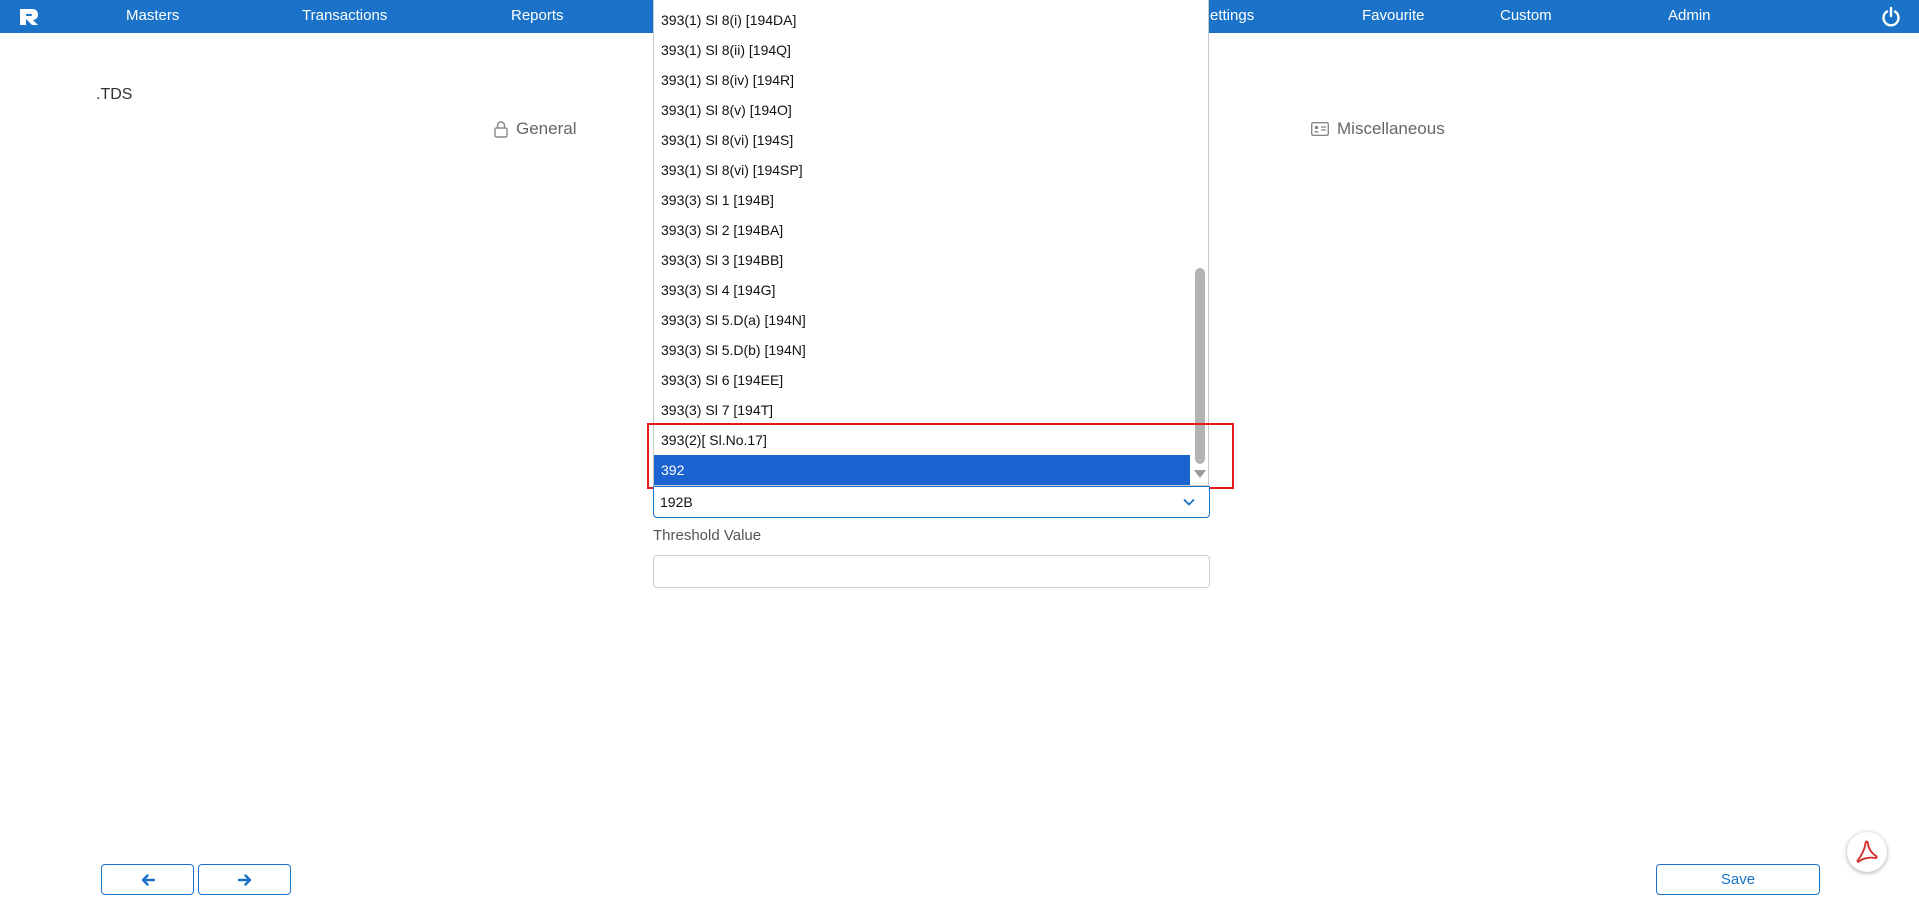 The image size is (1919, 909). I want to click on nav-admin: Admin, so click(1689, 16).